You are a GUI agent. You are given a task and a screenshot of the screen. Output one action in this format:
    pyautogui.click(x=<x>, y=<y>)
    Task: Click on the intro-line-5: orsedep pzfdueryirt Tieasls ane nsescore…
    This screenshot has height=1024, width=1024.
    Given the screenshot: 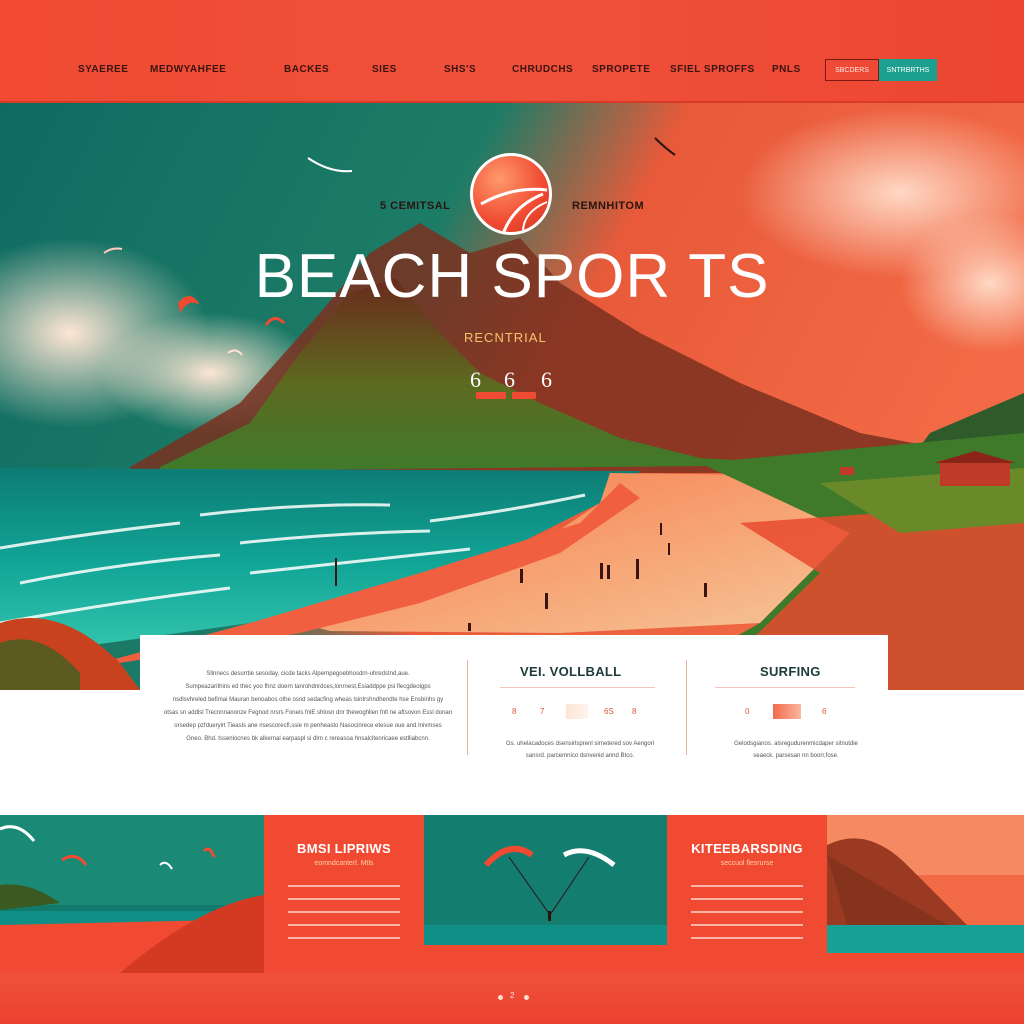 What is the action you would take?
    pyautogui.click(x=308, y=726)
    